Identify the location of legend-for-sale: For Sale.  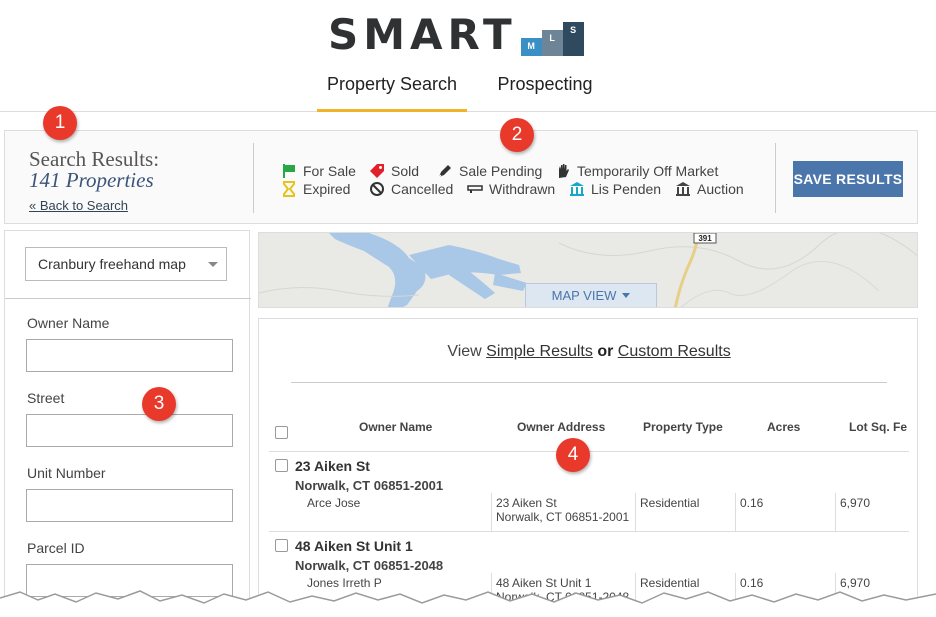
(318, 171).